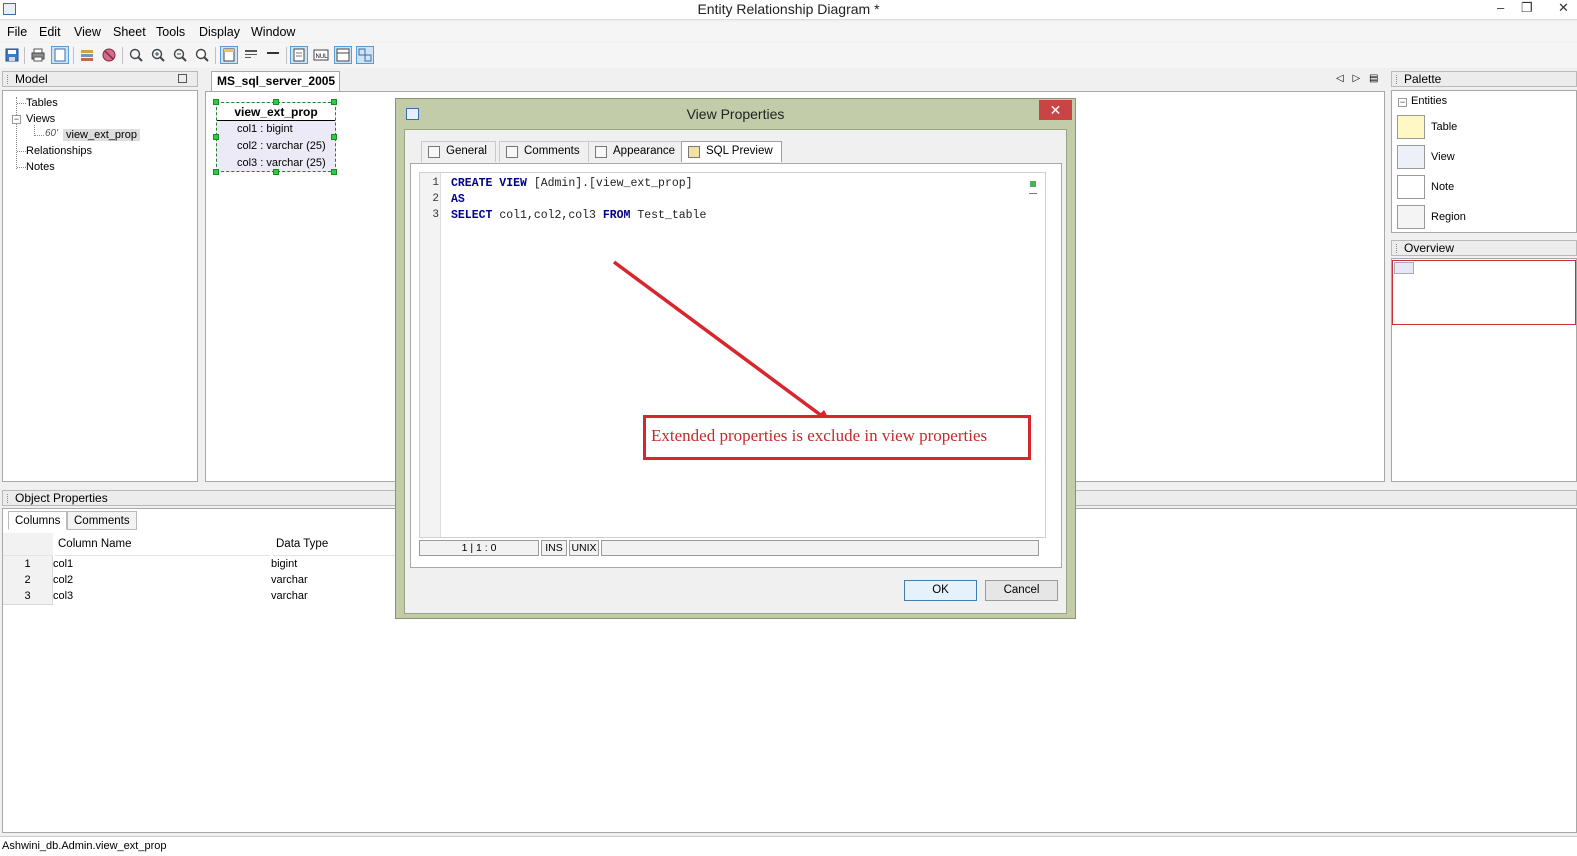 The image size is (1577, 856). I want to click on tab-sql-preview-label: SQL Preview, so click(739, 151).